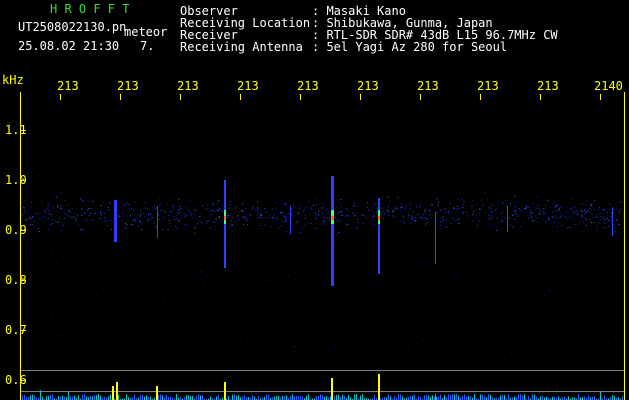 The image size is (629, 400). I want to click on meteor-echo, so click(435, 238).